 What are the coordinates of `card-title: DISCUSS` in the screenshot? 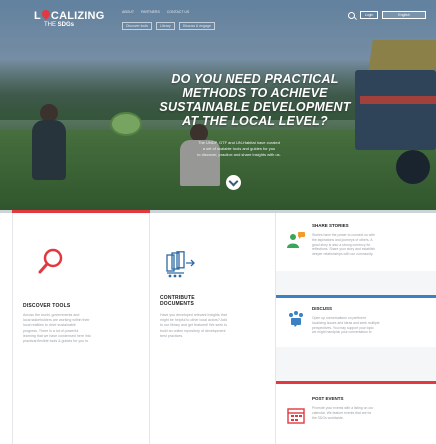 It's located at (322, 308).